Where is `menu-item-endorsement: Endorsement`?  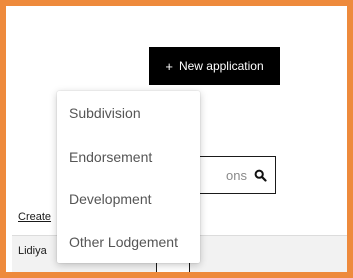 menu-item-endorsement: Endorsement is located at coordinates (110, 157).